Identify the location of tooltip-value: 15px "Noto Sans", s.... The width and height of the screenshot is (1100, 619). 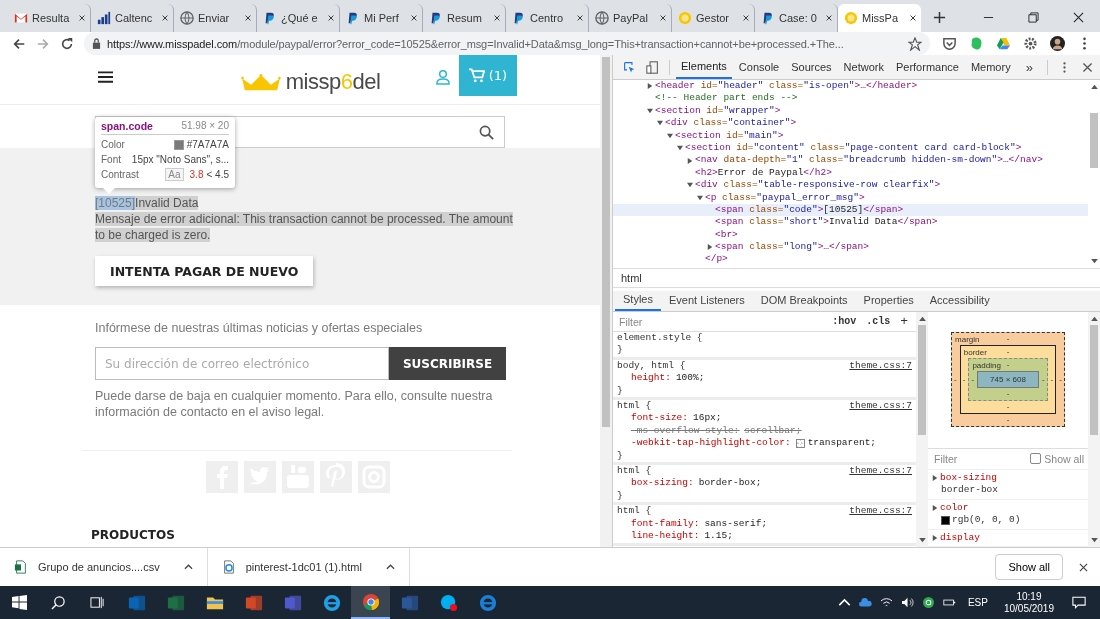
(180, 159).